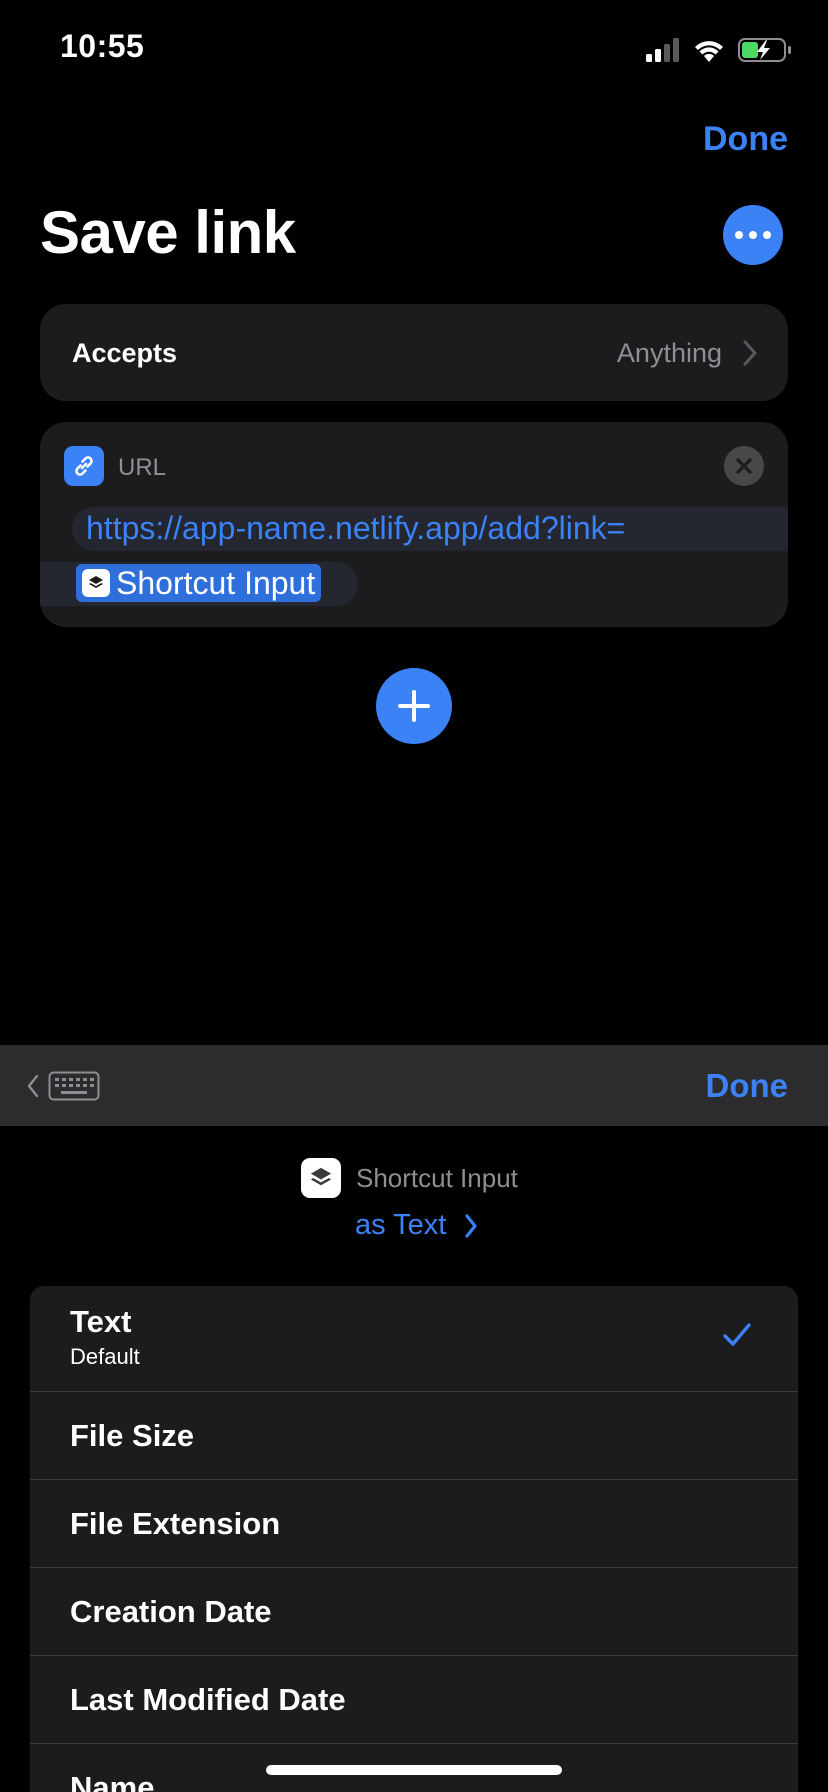  Describe the element at coordinates (669, 353) in the screenshot. I see `accepts-value: Anything` at that location.